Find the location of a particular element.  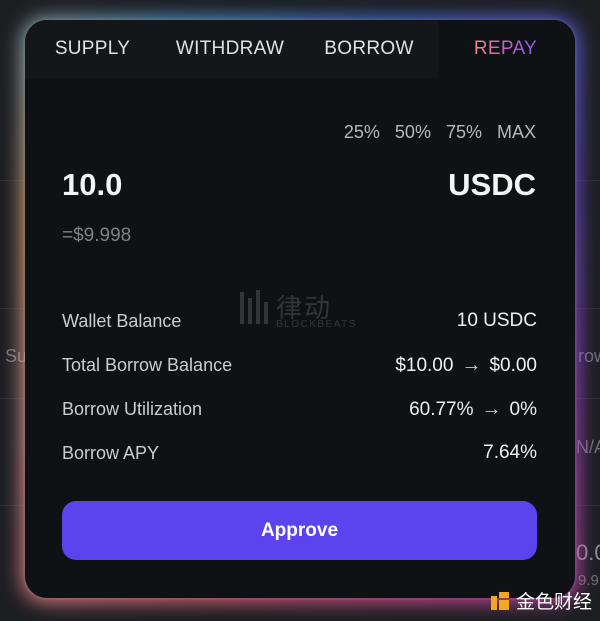

pct-75-button: 75% is located at coordinates (464, 132).